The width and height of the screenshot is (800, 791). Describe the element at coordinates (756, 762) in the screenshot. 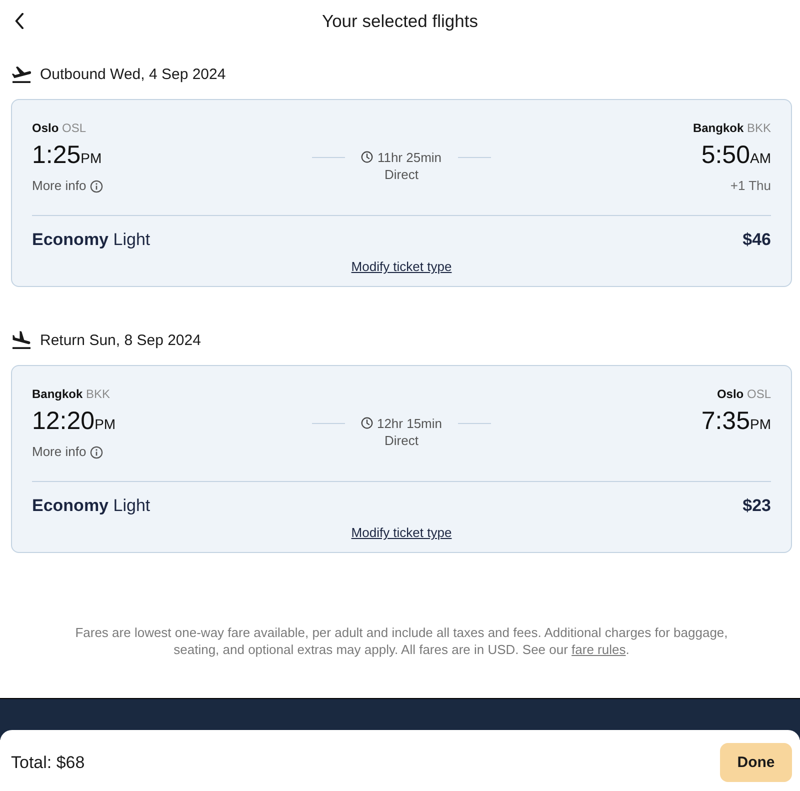

I see `done-button: Done` at that location.